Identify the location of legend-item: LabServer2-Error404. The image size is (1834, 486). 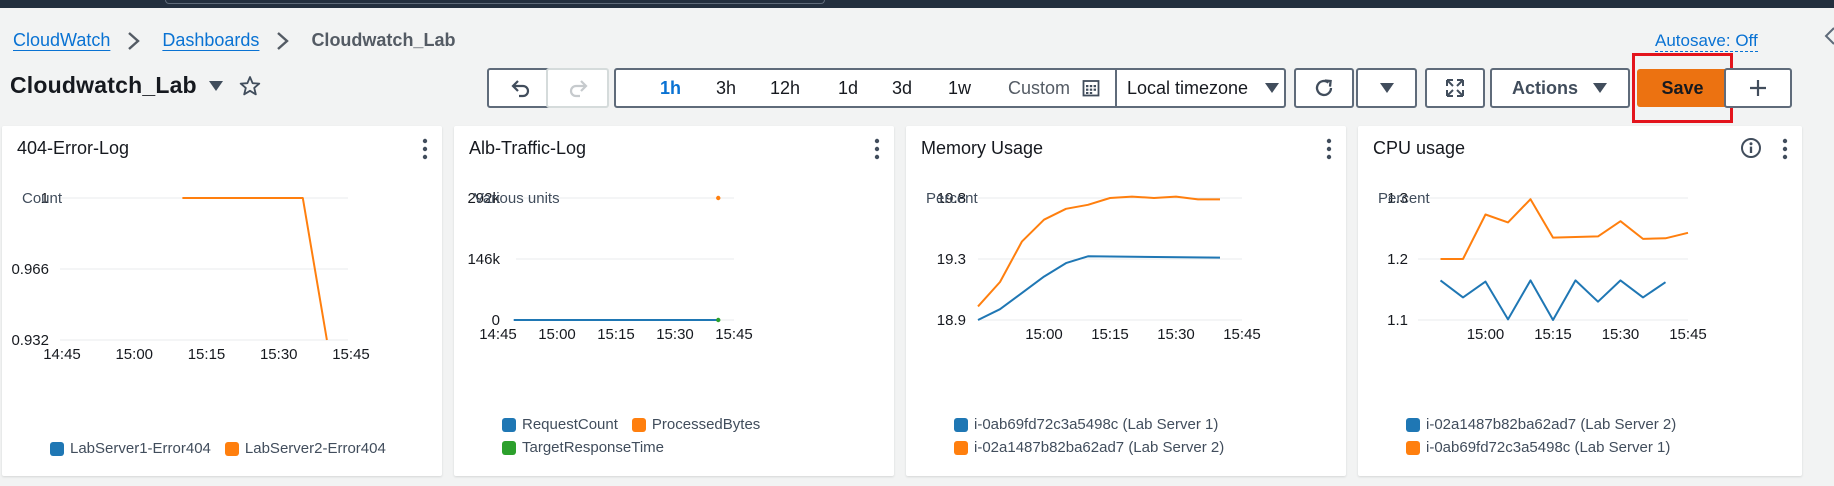
(305, 448).